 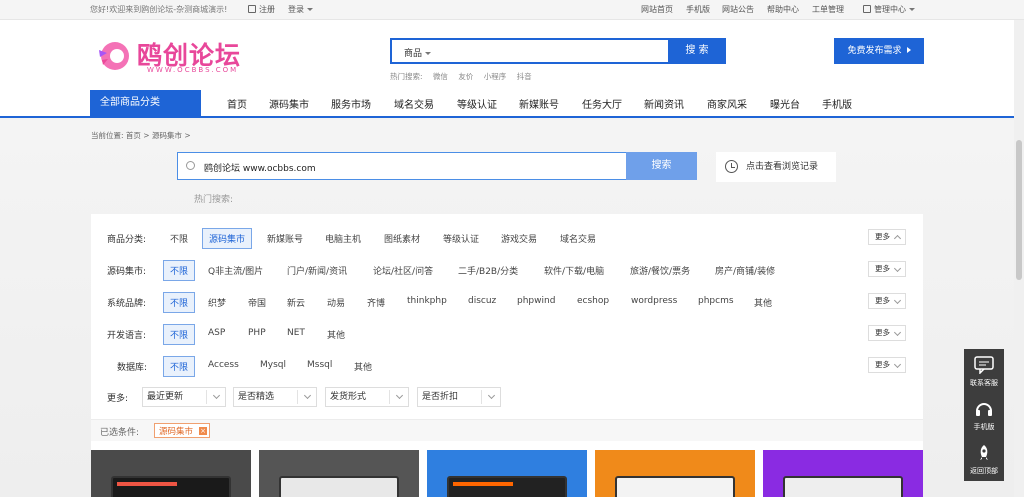 I want to click on filter-option: ecshop, so click(x=593, y=301).